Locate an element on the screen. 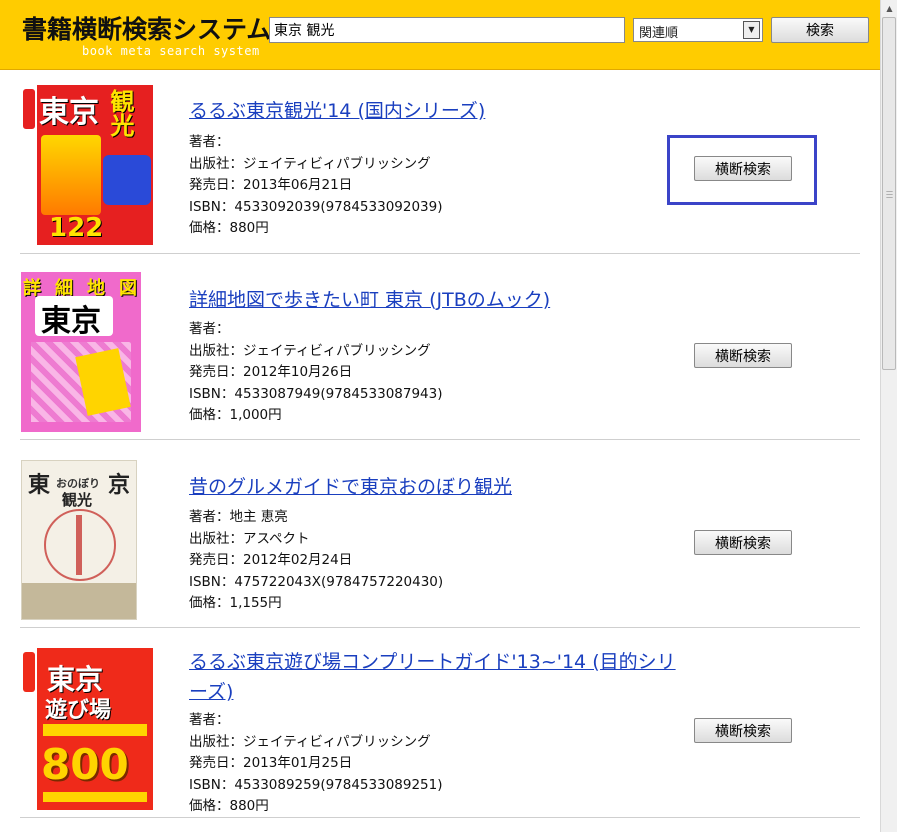 The height and width of the screenshot is (832, 897). release-value: 2012年10月26日 is located at coordinates (298, 372).